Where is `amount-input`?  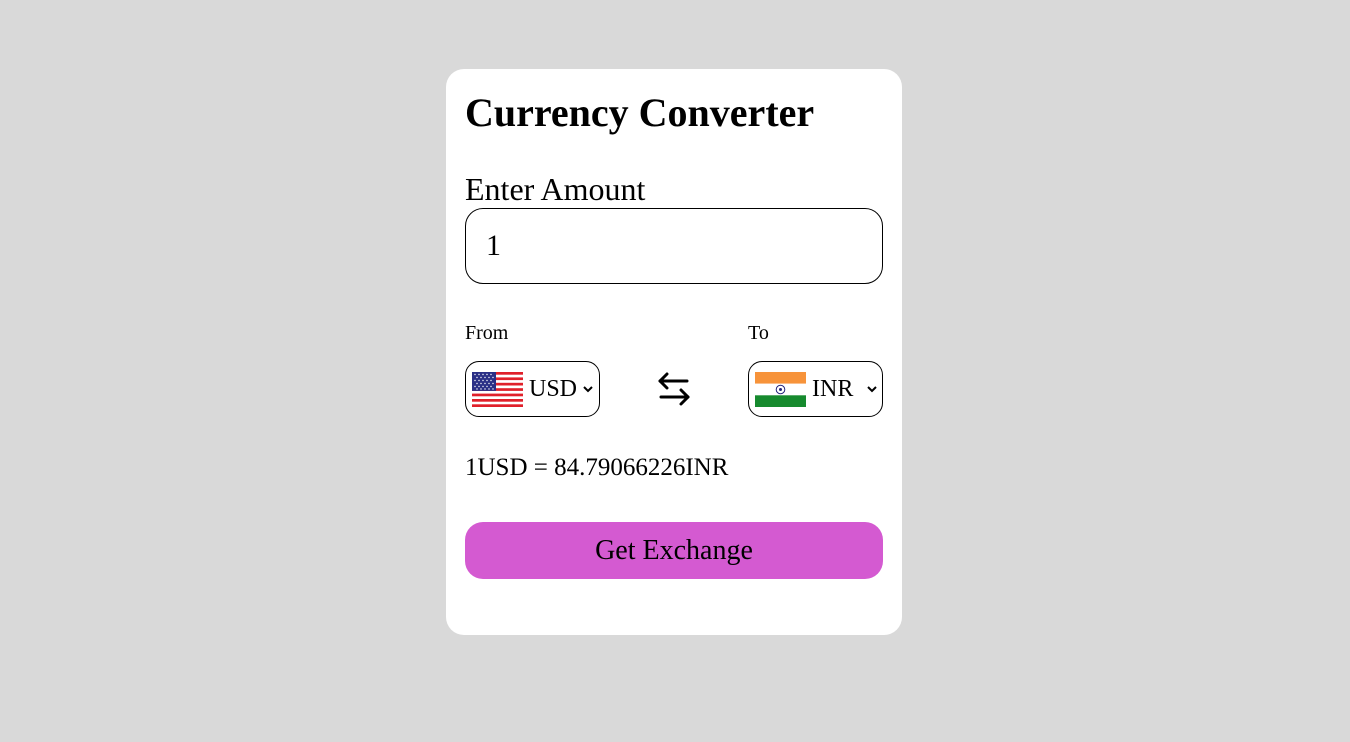 amount-input is located at coordinates (674, 246).